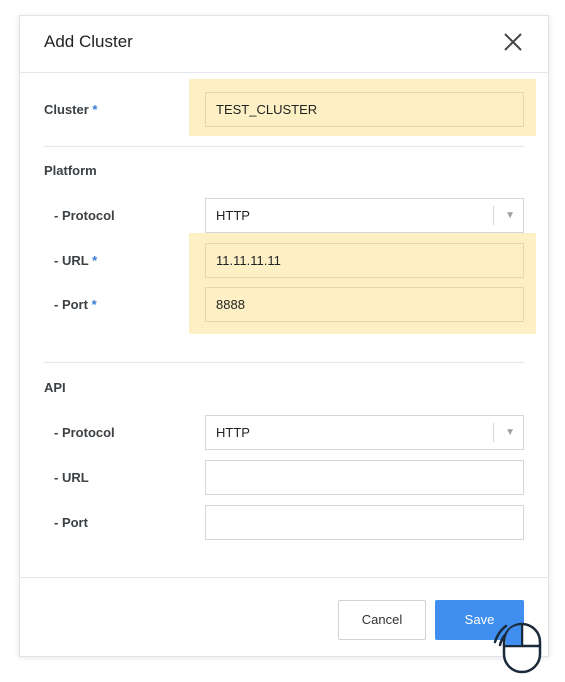  What do you see at coordinates (55, 387) in the screenshot?
I see `api-section-title: API` at bounding box center [55, 387].